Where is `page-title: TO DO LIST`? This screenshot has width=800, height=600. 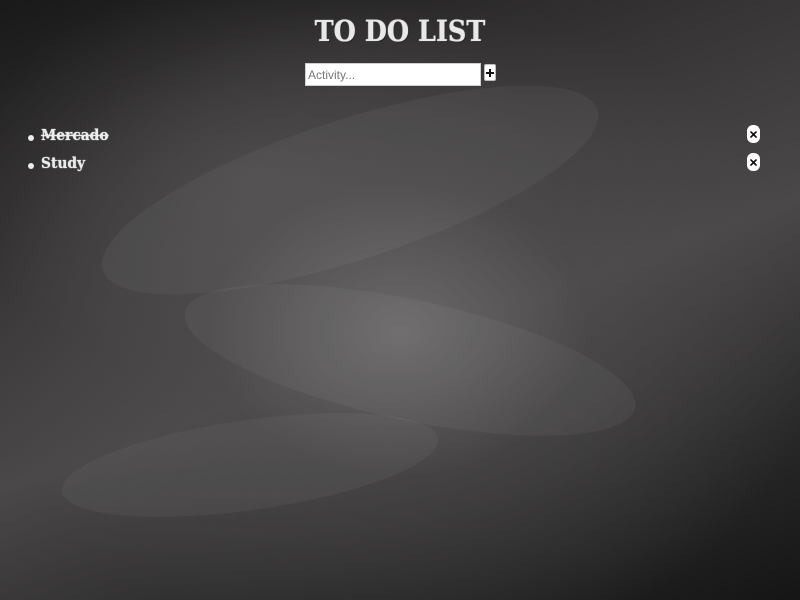
page-title: TO DO LIST is located at coordinates (400, 31).